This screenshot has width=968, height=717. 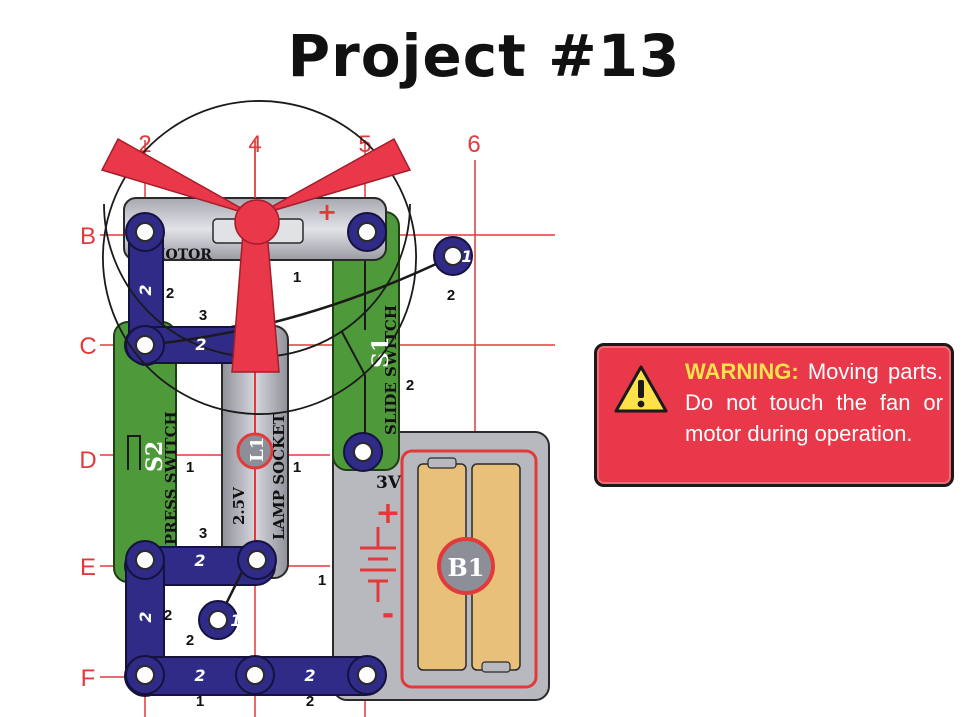 What do you see at coordinates (203, 315) in the screenshot?
I see `level-c: 3` at bounding box center [203, 315].